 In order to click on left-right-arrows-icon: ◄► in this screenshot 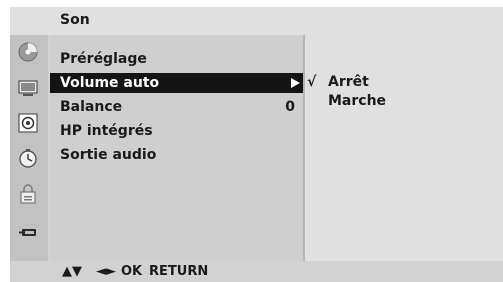, I will do `click(106, 271)`.